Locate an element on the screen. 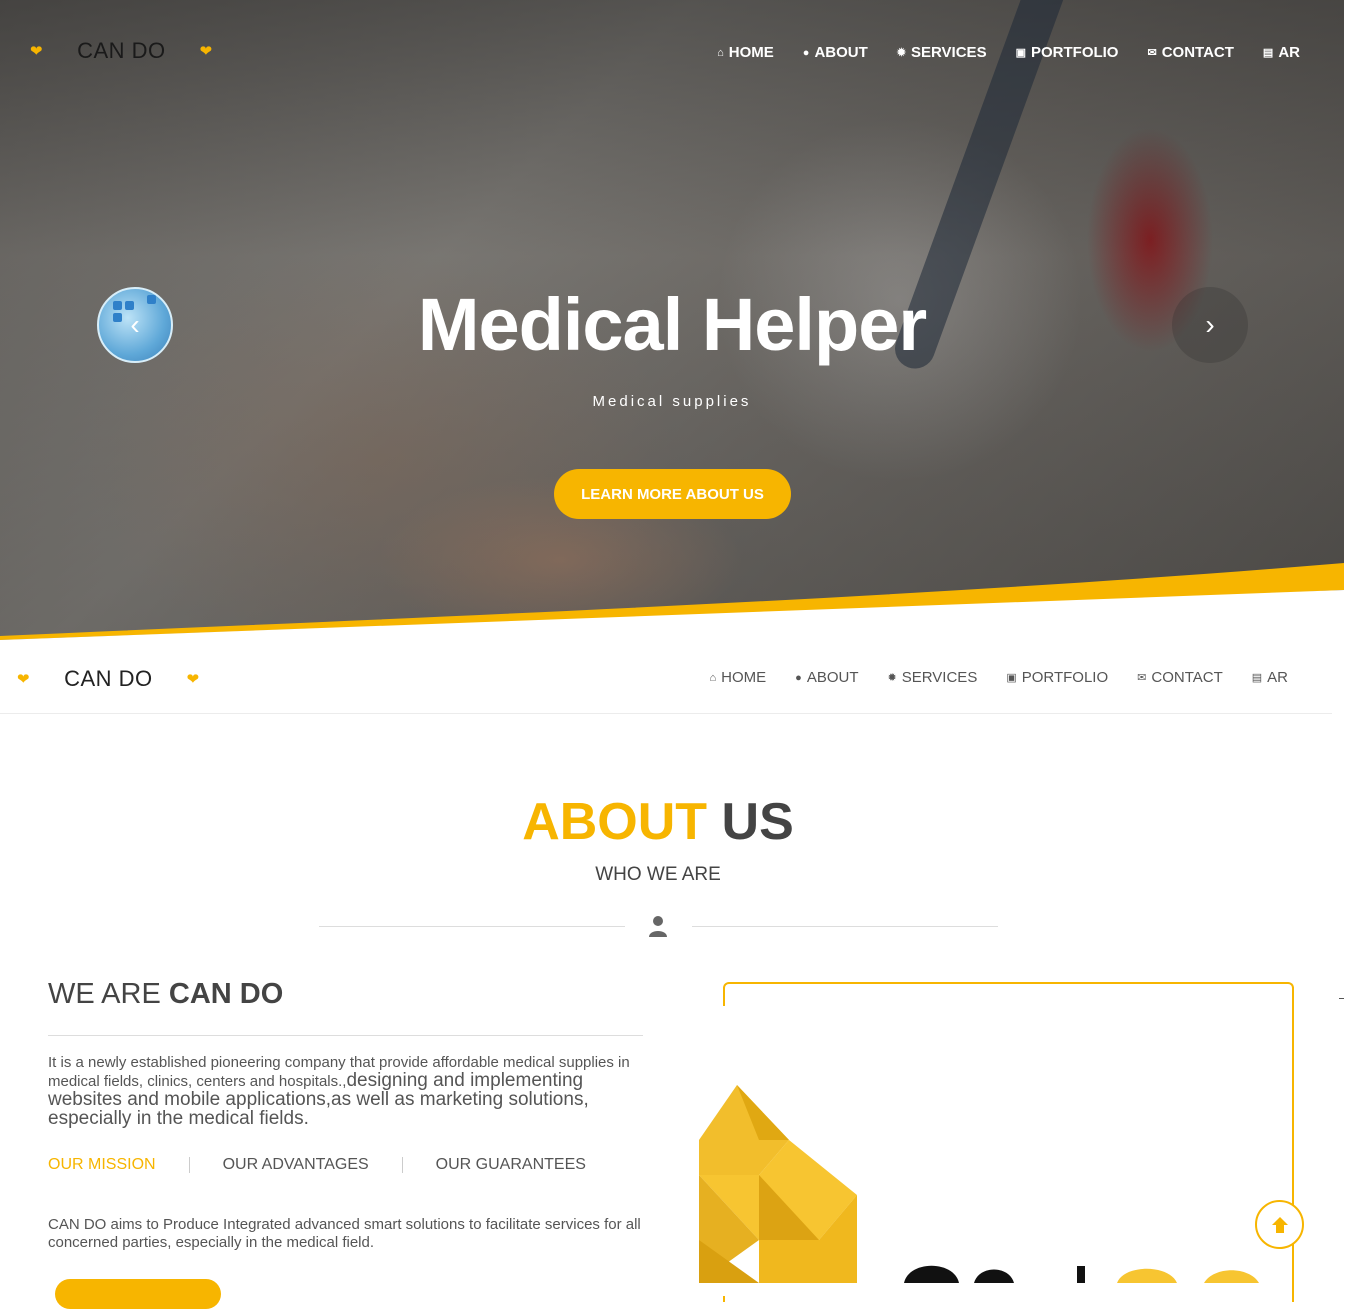 Image resolution: width=1348 pixels, height=1309 pixels. about-subtitle: WHO WE ARE is located at coordinates (658, 874).